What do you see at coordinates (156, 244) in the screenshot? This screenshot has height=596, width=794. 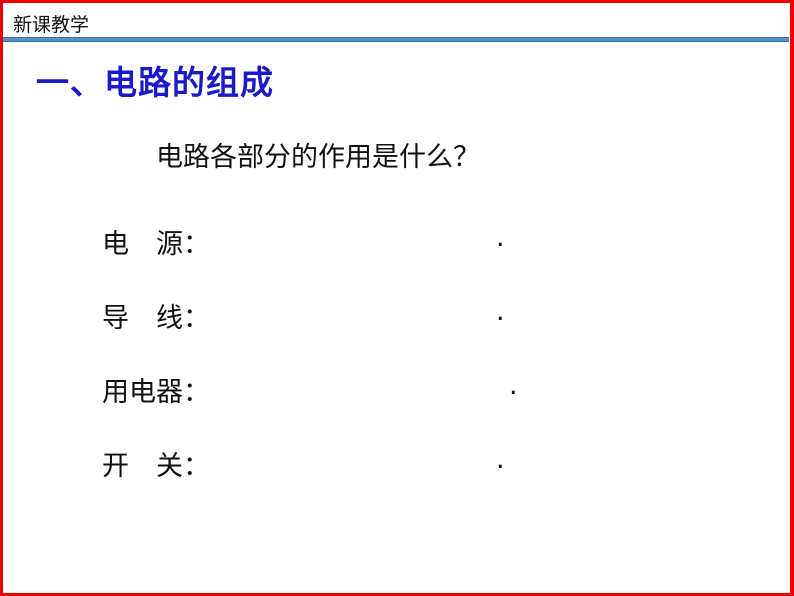 I see `item-label: 电 源：` at bounding box center [156, 244].